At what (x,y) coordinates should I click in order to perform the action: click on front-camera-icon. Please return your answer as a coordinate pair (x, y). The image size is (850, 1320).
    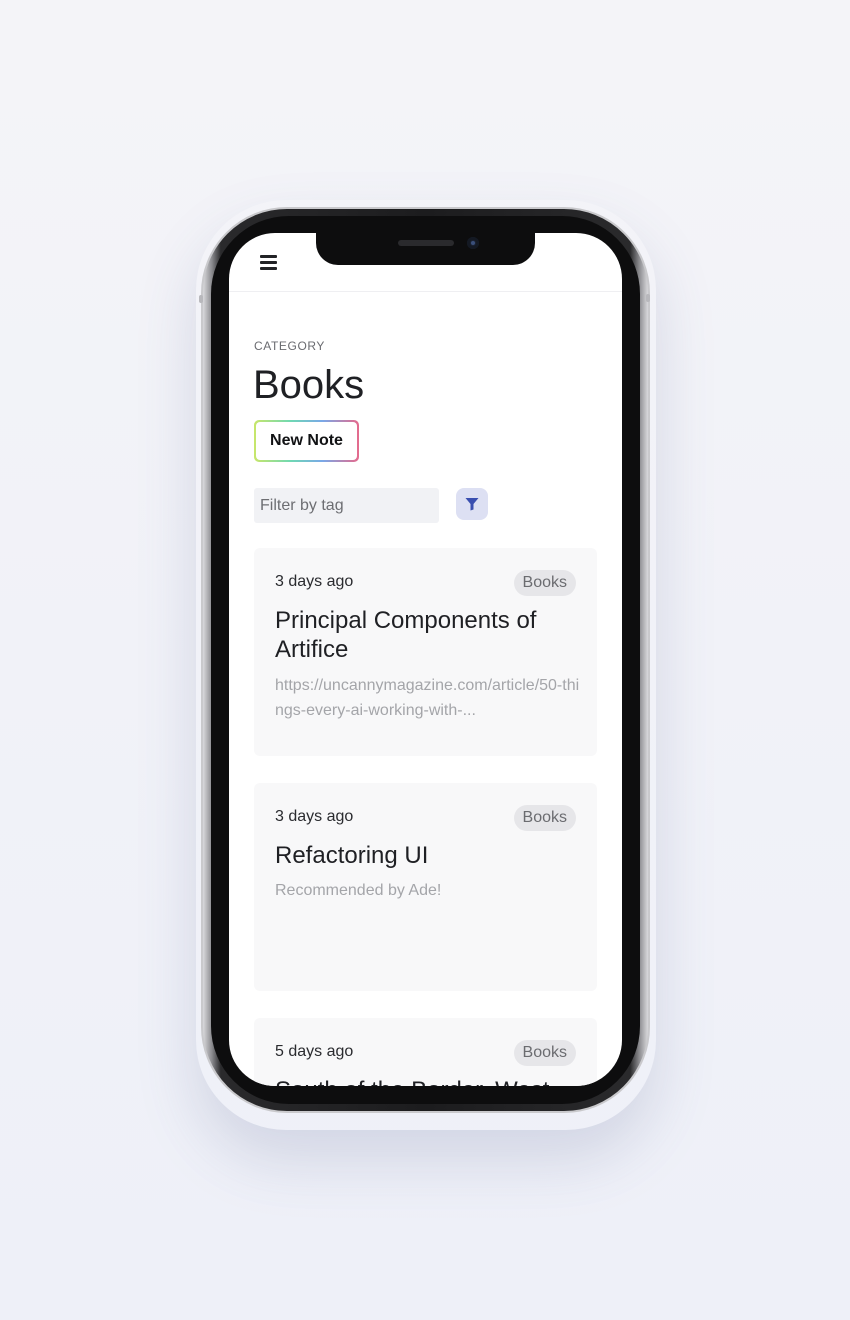
    Looking at the image, I should click on (473, 243).